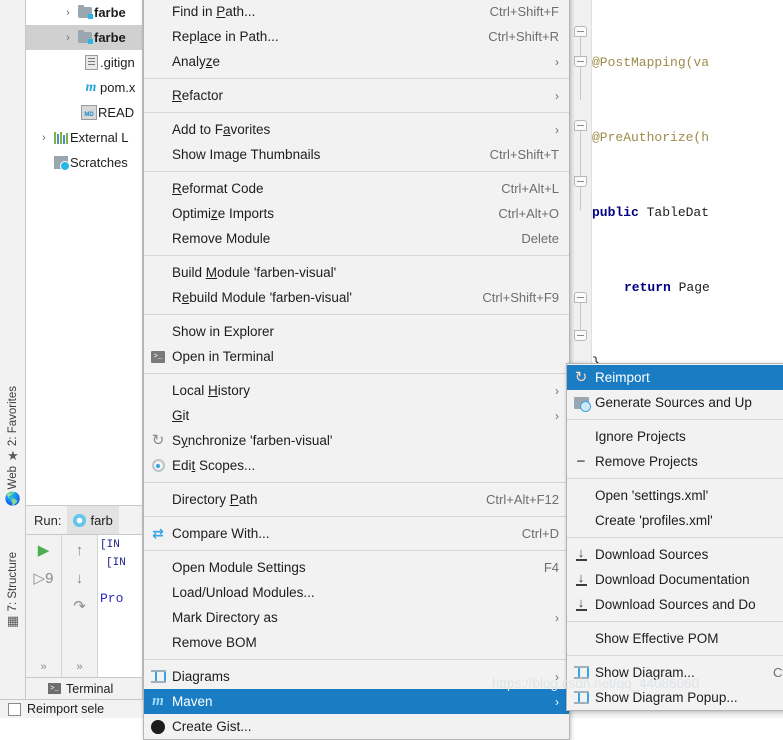 The image size is (783, 740). I want to click on menu-item-replace-in-path: Replace in Path... Ctrl+Shift+R, so click(356, 36).